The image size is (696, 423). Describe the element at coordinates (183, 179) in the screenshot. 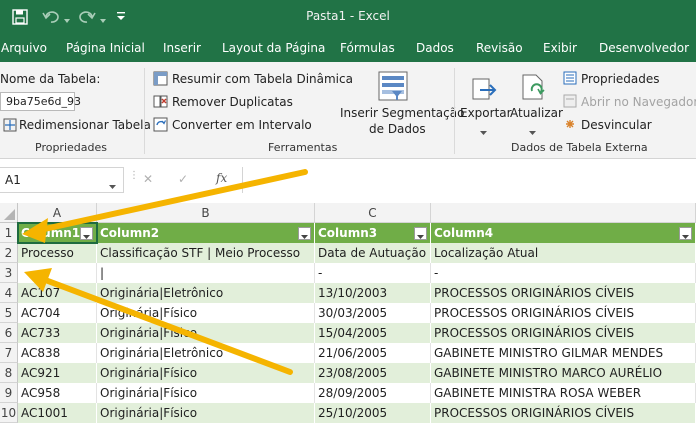

I see `enter-icon: ✓` at that location.